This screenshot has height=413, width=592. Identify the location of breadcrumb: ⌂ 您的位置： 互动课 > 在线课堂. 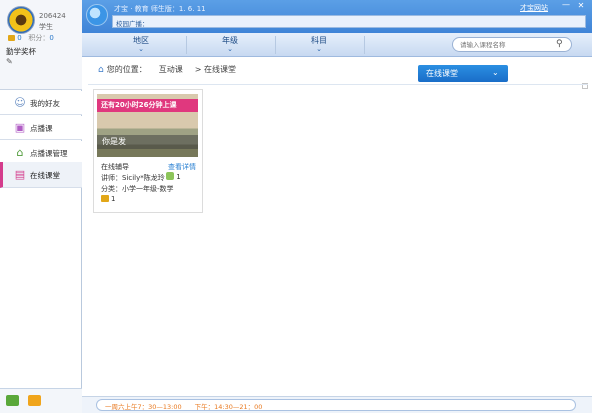
(167, 69).